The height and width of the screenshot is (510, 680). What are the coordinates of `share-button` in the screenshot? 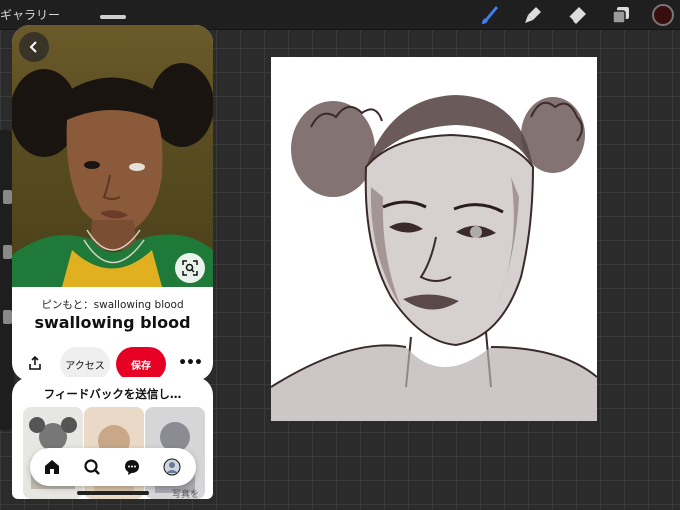 It's located at (35, 364).